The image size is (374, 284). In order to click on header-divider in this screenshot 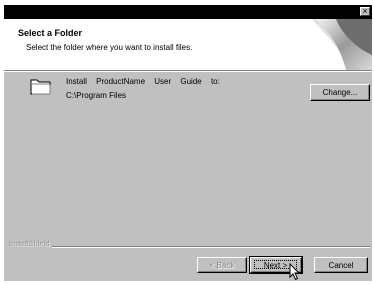, I will do `click(188, 71)`.